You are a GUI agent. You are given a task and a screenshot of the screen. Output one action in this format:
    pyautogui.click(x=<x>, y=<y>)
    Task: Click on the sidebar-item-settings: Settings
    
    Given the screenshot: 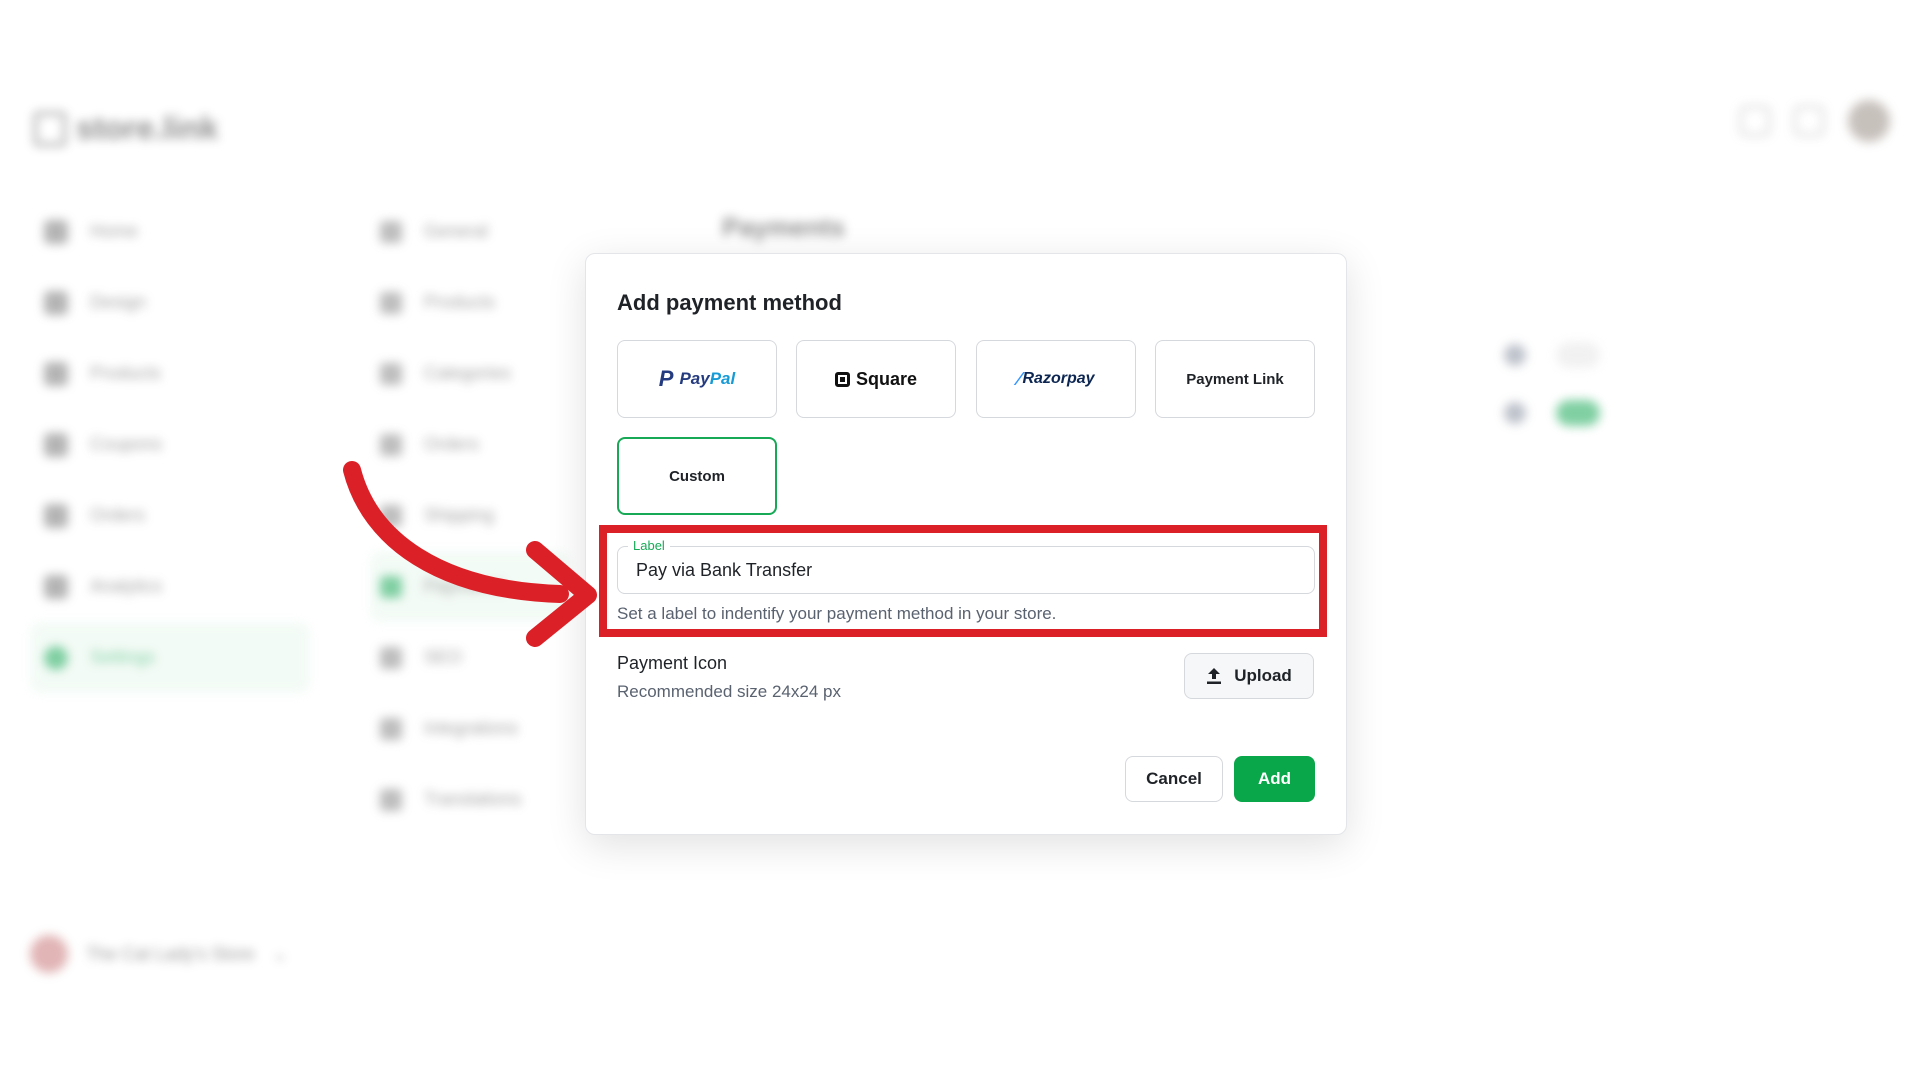 What is the action you would take?
    pyautogui.click(x=170, y=657)
    